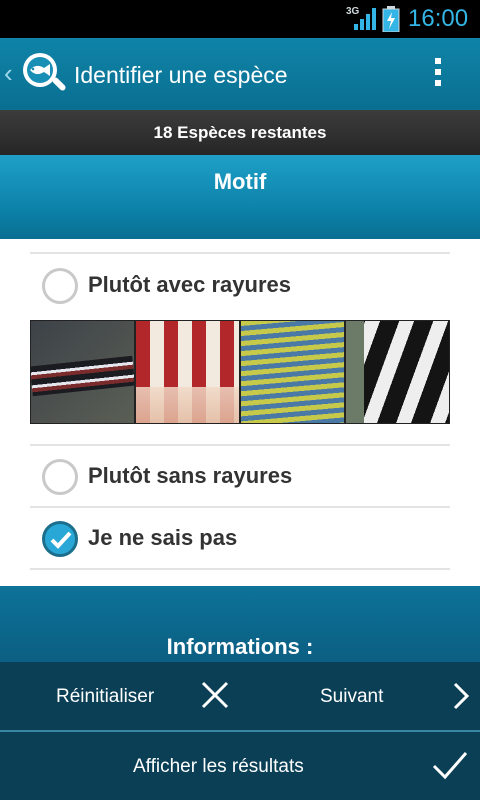  Describe the element at coordinates (189, 284) in the screenshot. I see `option-label: Plutôt avec rayures` at that location.